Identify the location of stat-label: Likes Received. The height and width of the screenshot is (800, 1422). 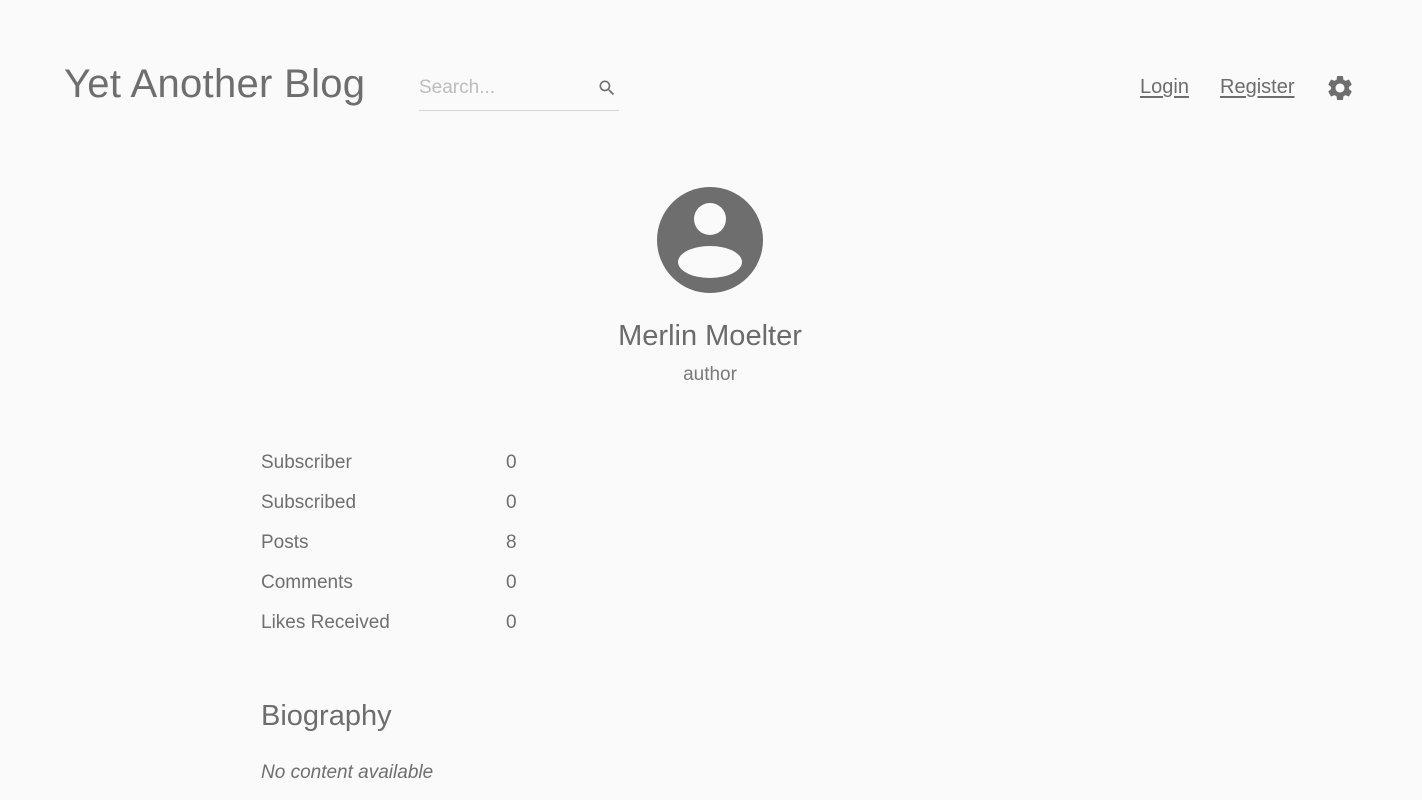
(325, 622).